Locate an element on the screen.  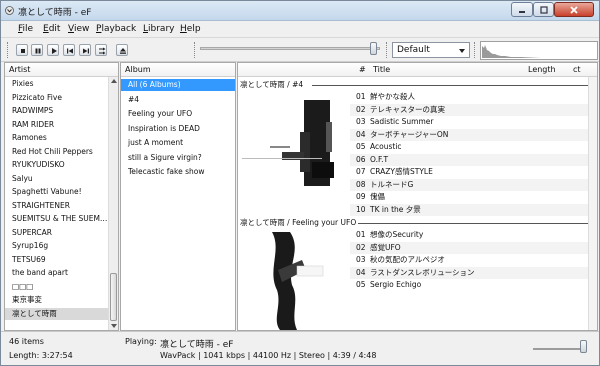
track-row: 01想像のSecurity3:321 is located at coordinates (473, 235).